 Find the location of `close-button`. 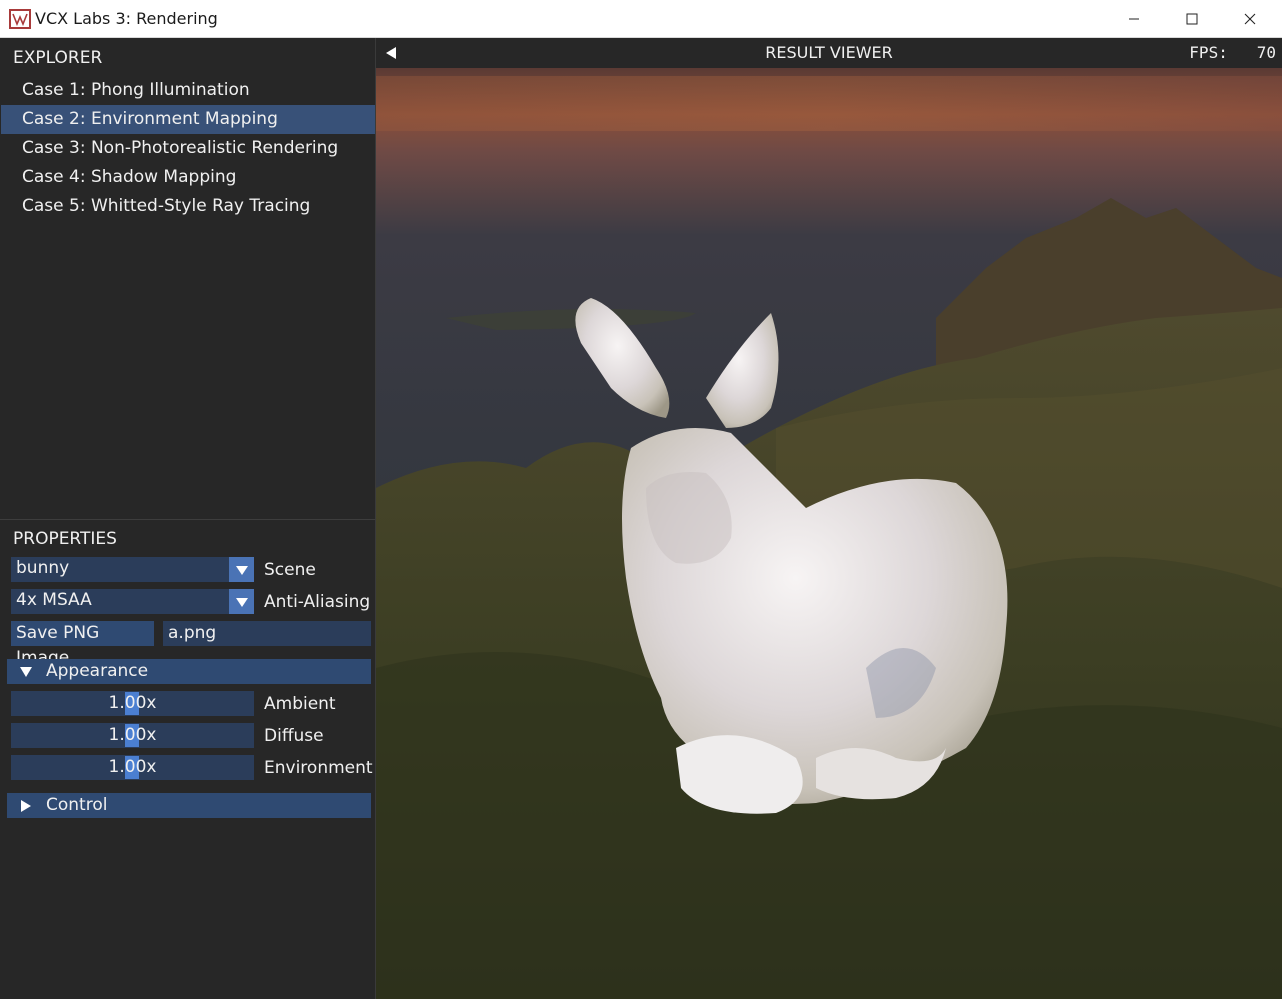

close-button is located at coordinates (1250, 19).